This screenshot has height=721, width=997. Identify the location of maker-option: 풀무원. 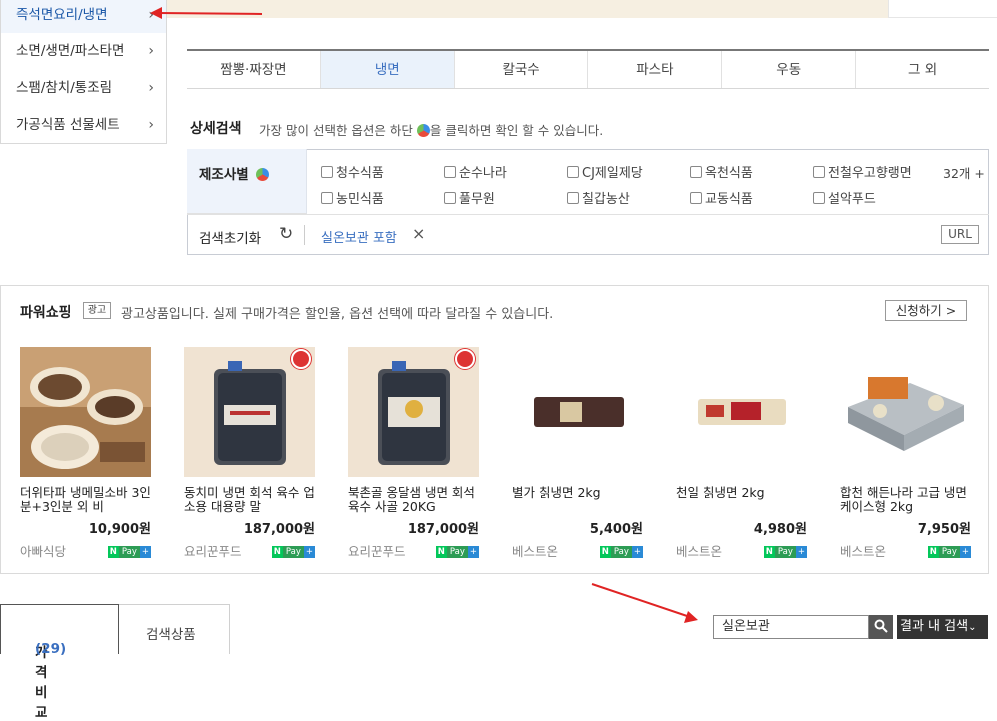
(469, 197).